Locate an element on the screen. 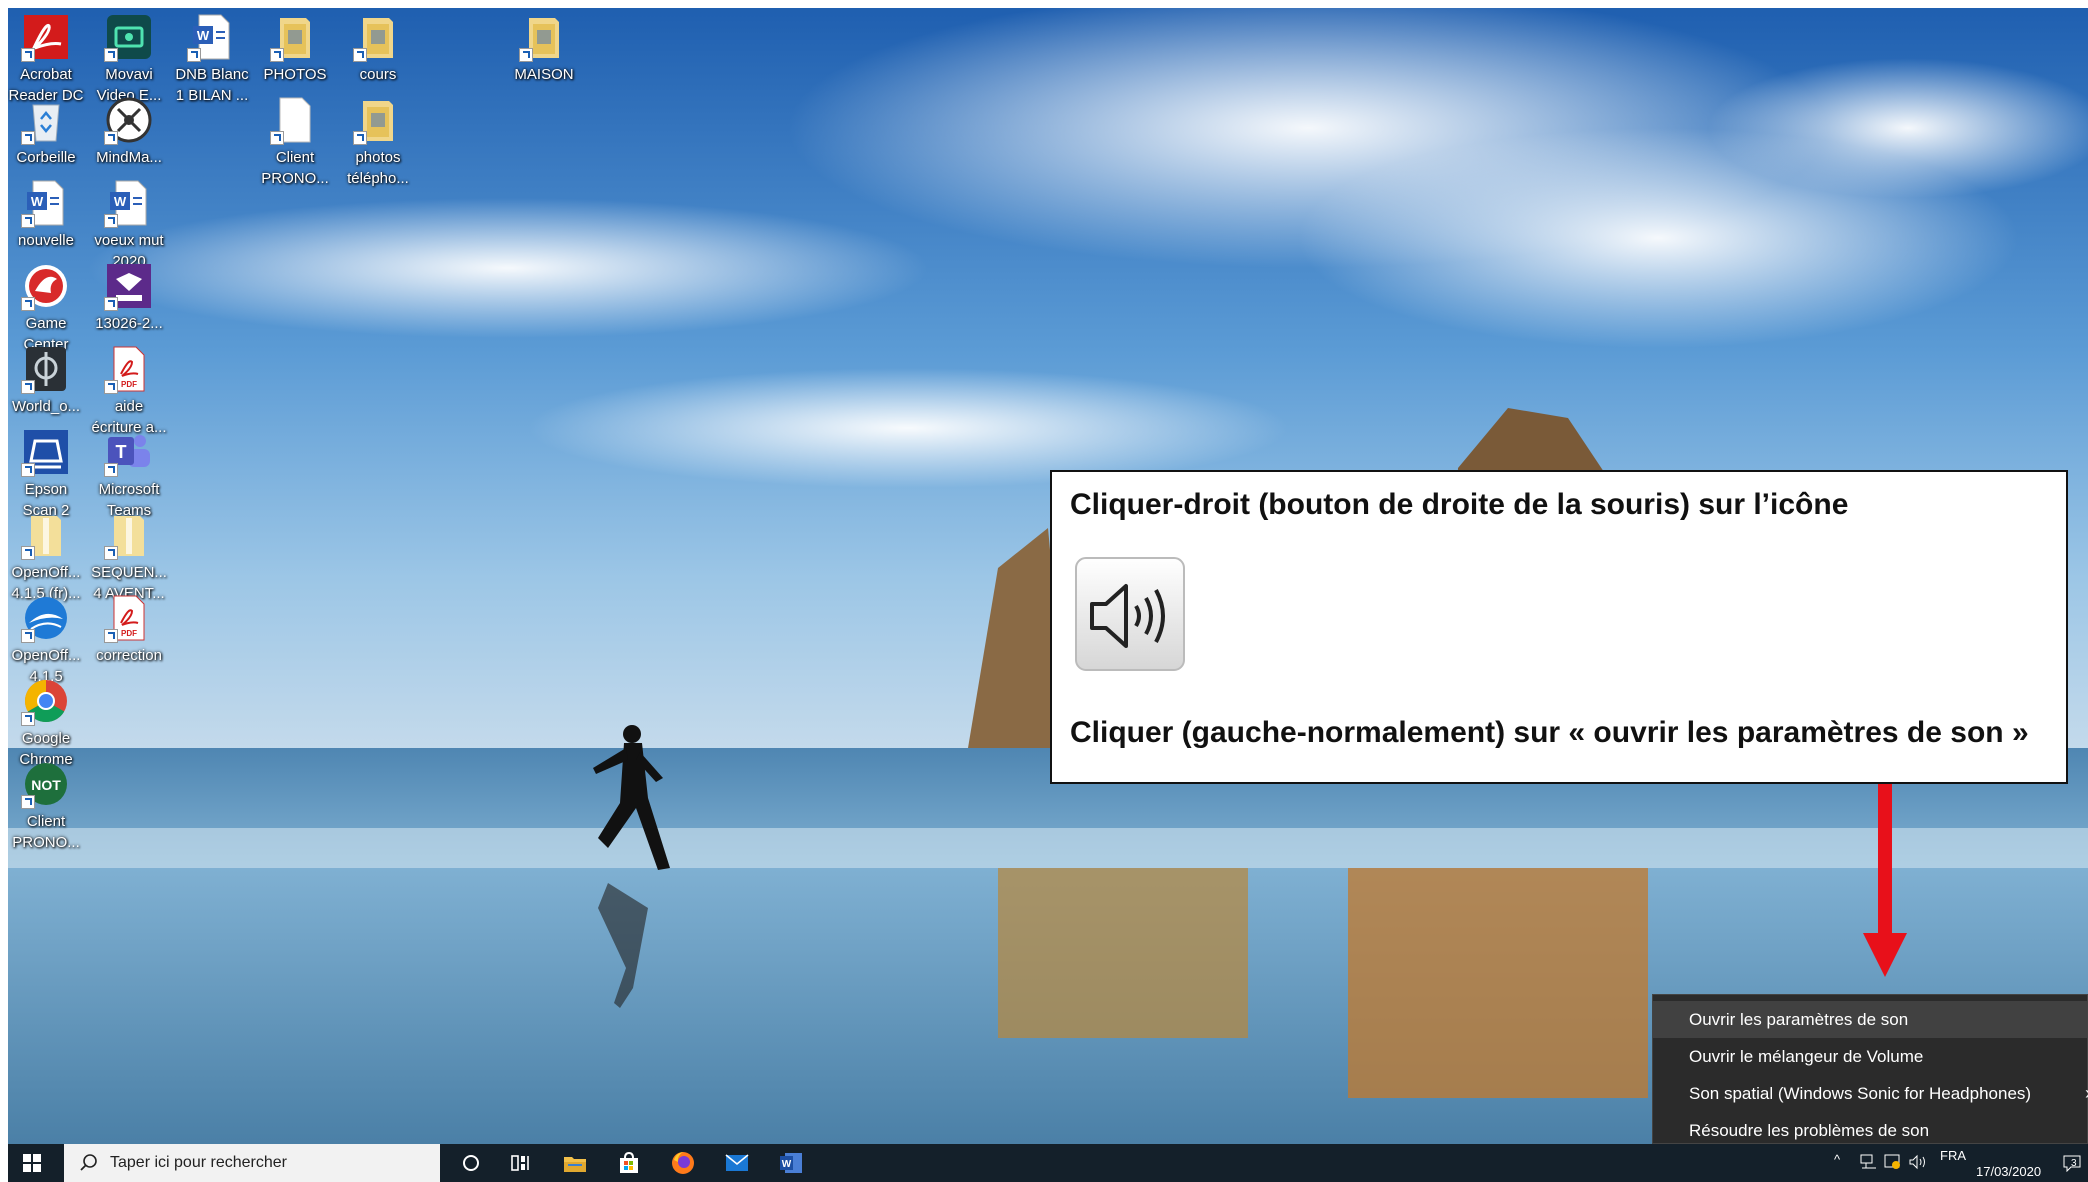  firefox-icon is located at coordinates (683, 1163).